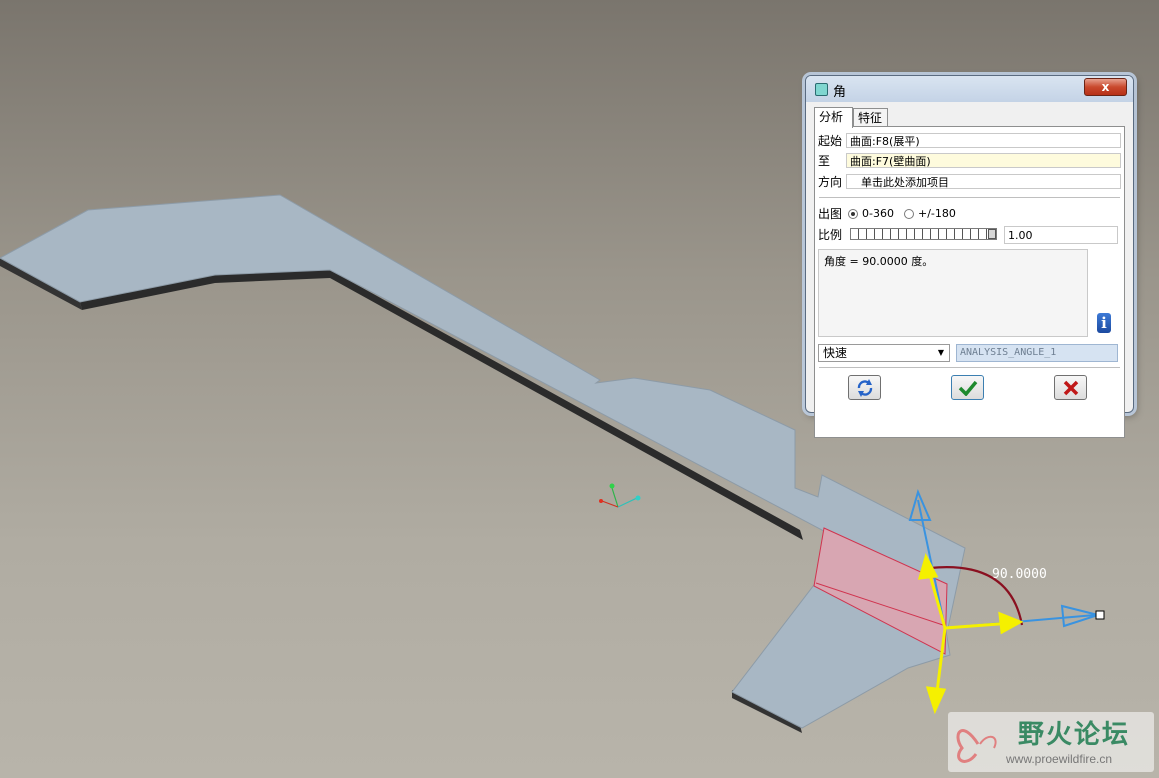 The image size is (1159, 778). I want to click on tab-feature: 特征, so click(870, 117).